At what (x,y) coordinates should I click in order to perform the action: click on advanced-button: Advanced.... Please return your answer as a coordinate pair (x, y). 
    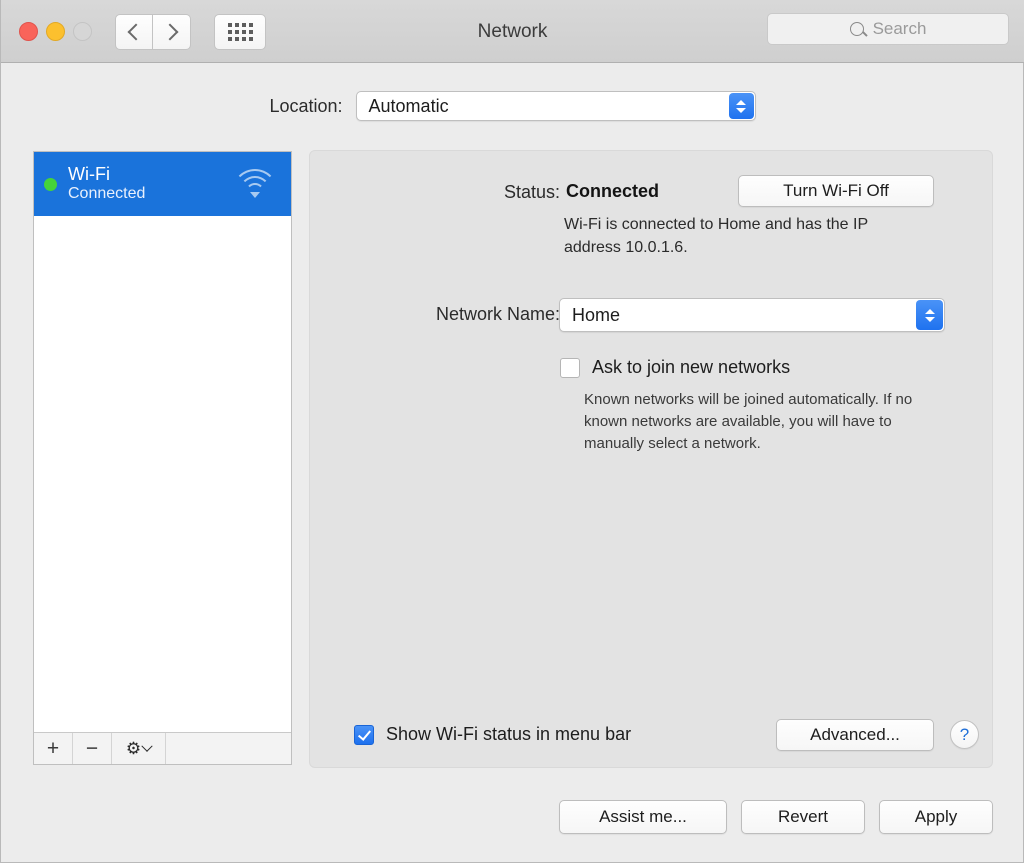
    Looking at the image, I should click on (855, 735).